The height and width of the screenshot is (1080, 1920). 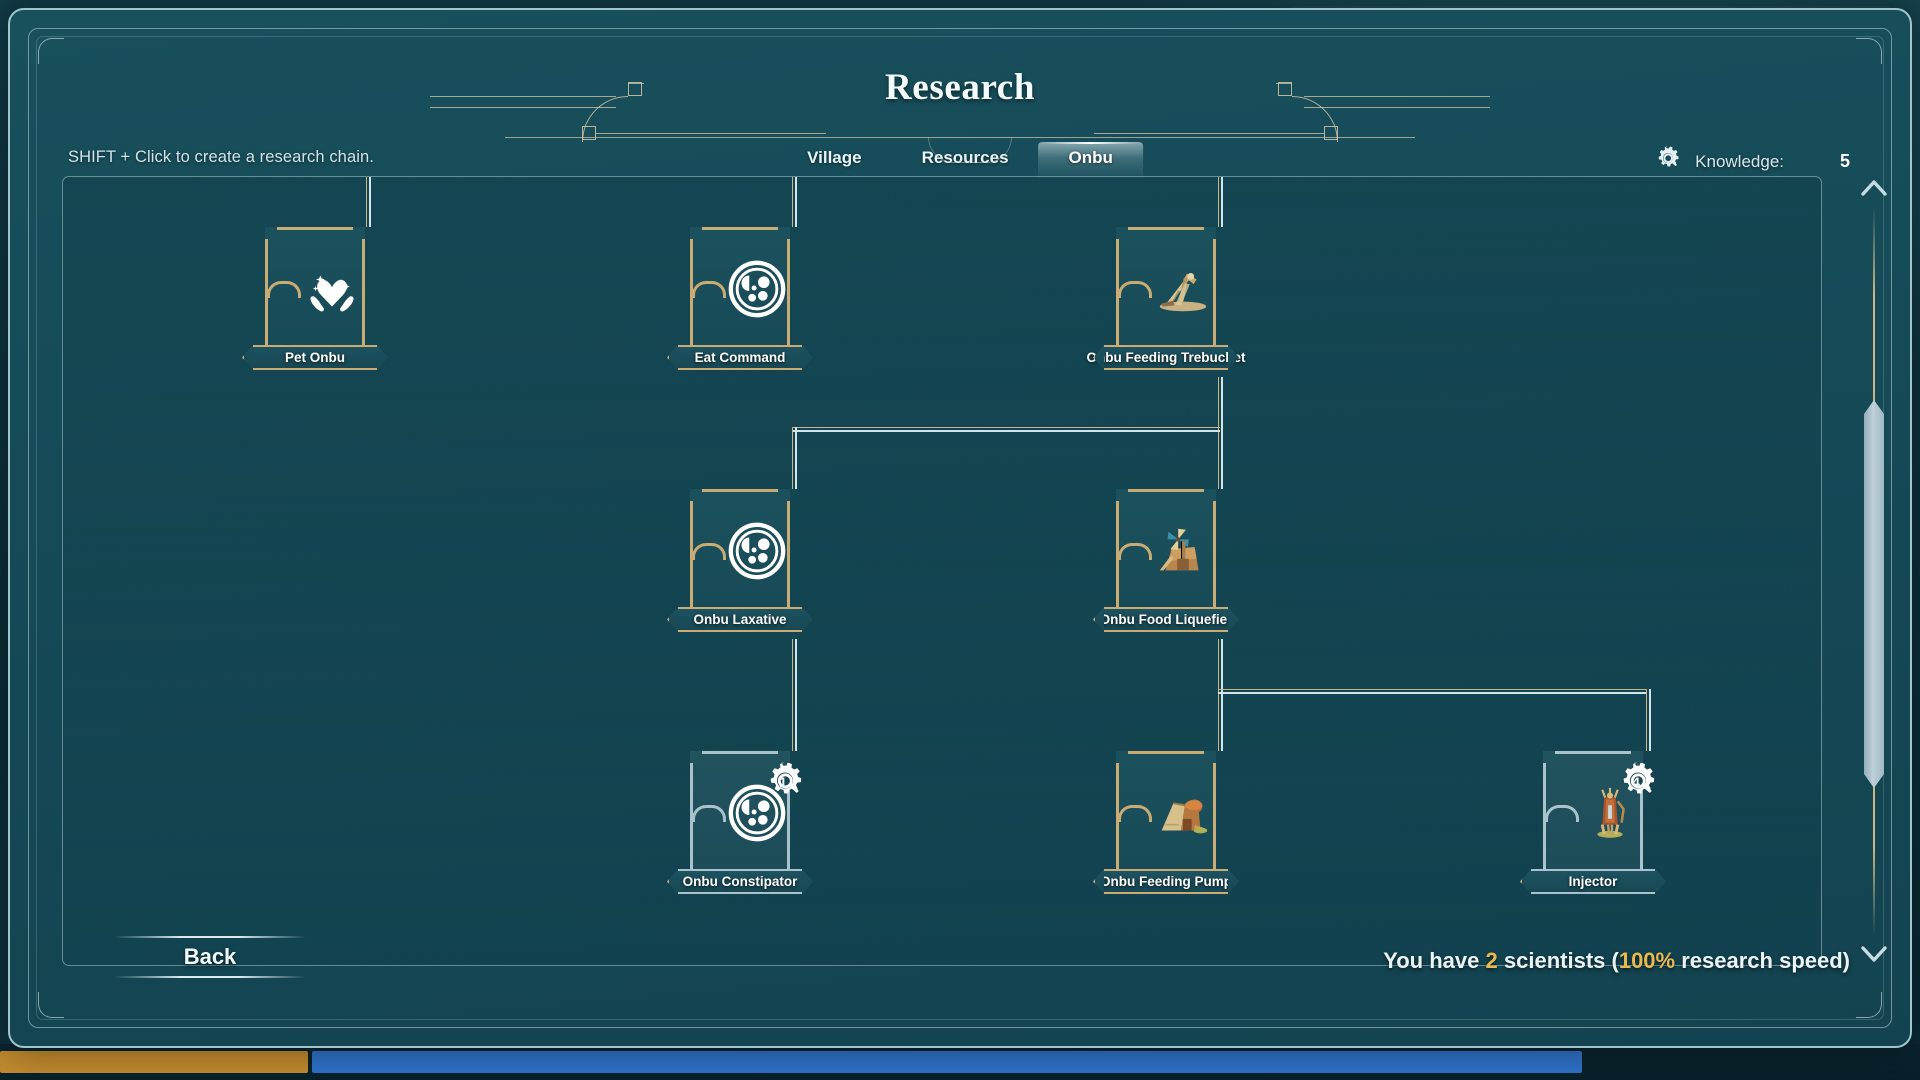 I want to click on category-tabs: Village Resources Onbu, so click(x=960, y=160).